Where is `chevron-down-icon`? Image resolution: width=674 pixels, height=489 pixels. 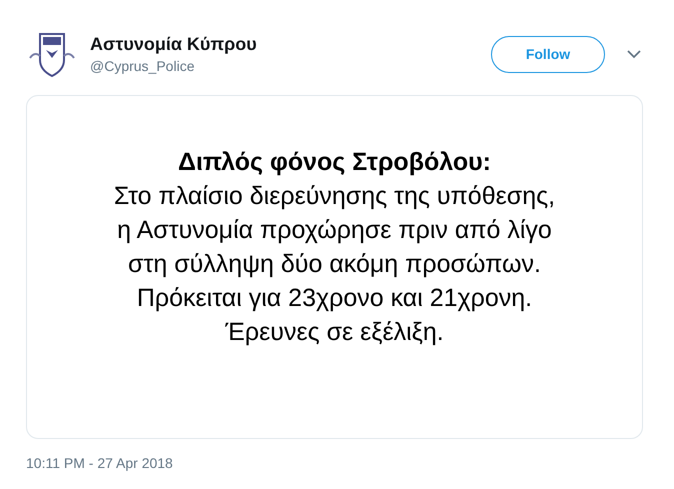
chevron-down-icon is located at coordinates (634, 54).